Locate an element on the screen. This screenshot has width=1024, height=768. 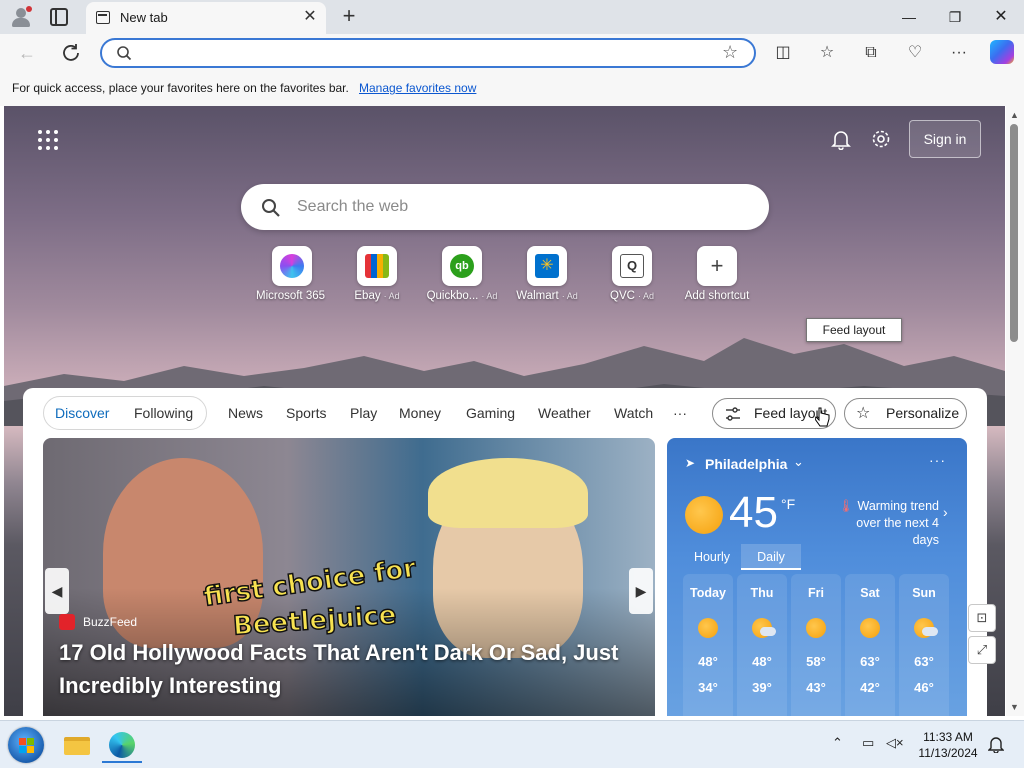
scroll-down-icon: ▼ is located at coordinates (1014, 707).